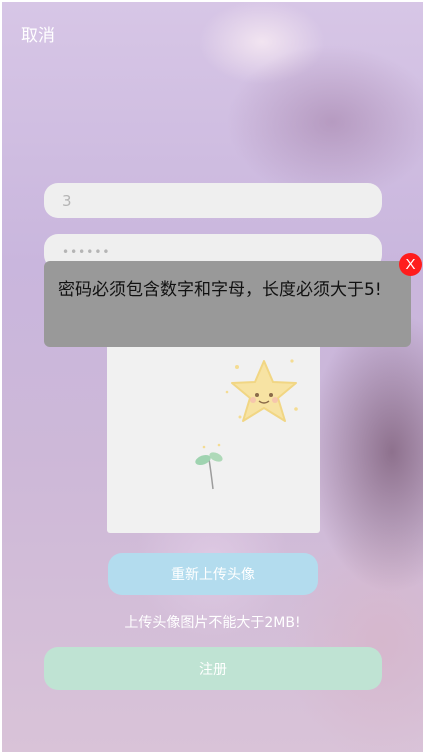  Describe the element at coordinates (213, 668) in the screenshot. I see `register-button: 注册` at that location.